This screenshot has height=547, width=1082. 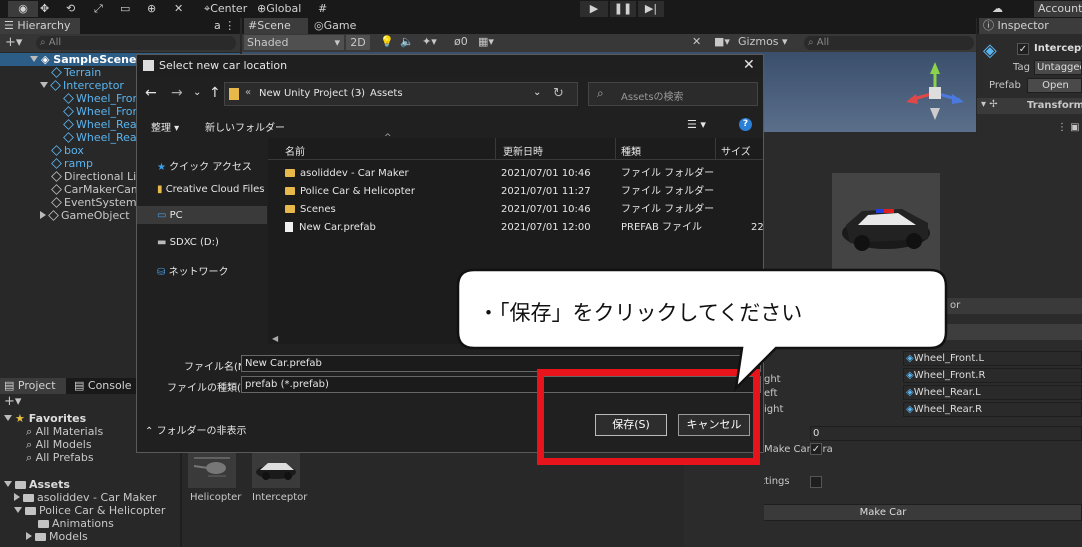 What do you see at coordinates (60, 457) in the screenshot?
I see `list-item: ⌕ All Prefabs` at bounding box center [60, 457].